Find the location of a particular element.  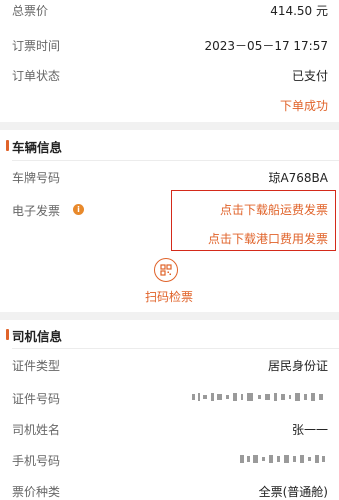

scan-ticket-label: 扫码检票 is located at coordinates (168, 297).